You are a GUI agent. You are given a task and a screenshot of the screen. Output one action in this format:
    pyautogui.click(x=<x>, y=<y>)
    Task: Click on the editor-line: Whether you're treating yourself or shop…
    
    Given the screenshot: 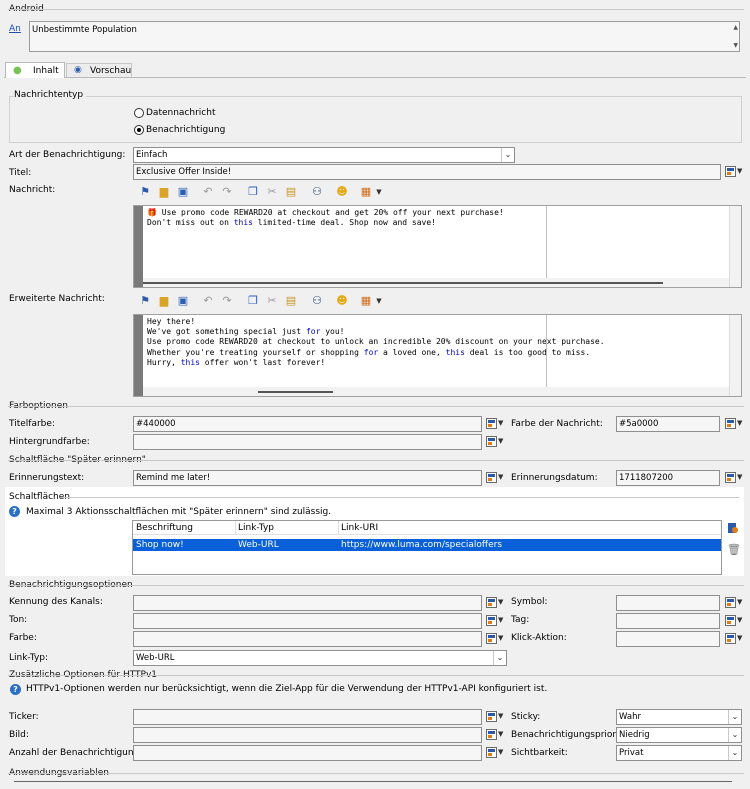 What is the action you would take?
    pyautogui.click(x=376, y=353)
    